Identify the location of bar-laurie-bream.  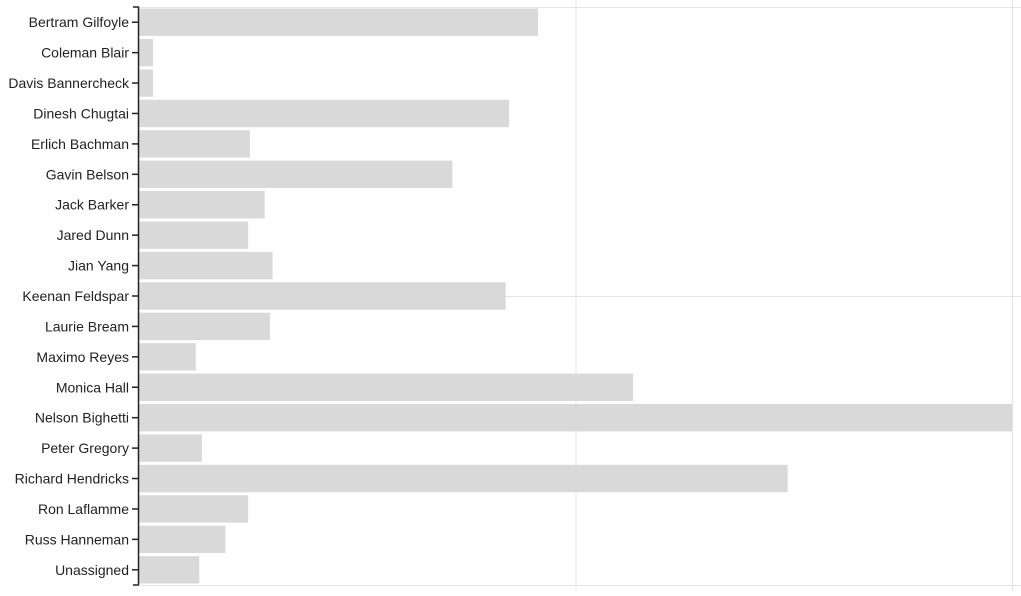
(204, 326).